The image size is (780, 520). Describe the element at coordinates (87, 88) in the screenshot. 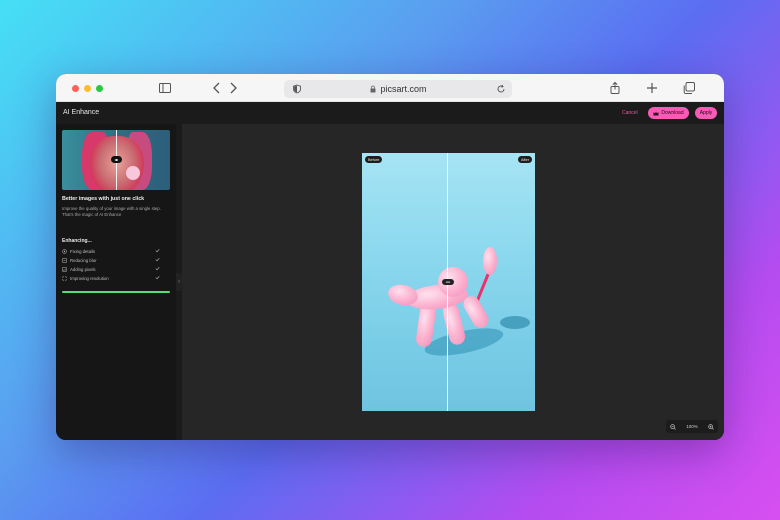

I see `minimize-window-button` at that location.